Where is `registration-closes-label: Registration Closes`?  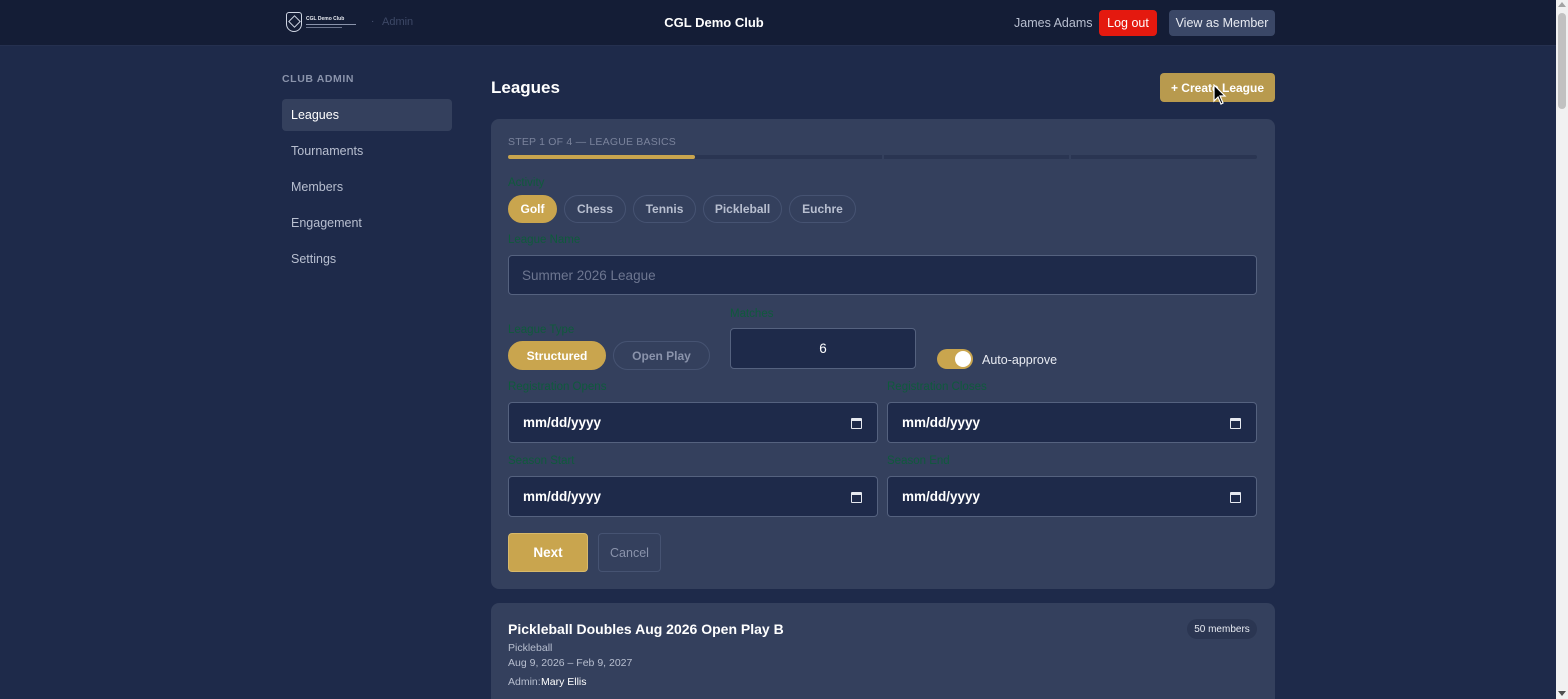 registration-closes-label: Registration Closes is located at coordinates (937, 387).